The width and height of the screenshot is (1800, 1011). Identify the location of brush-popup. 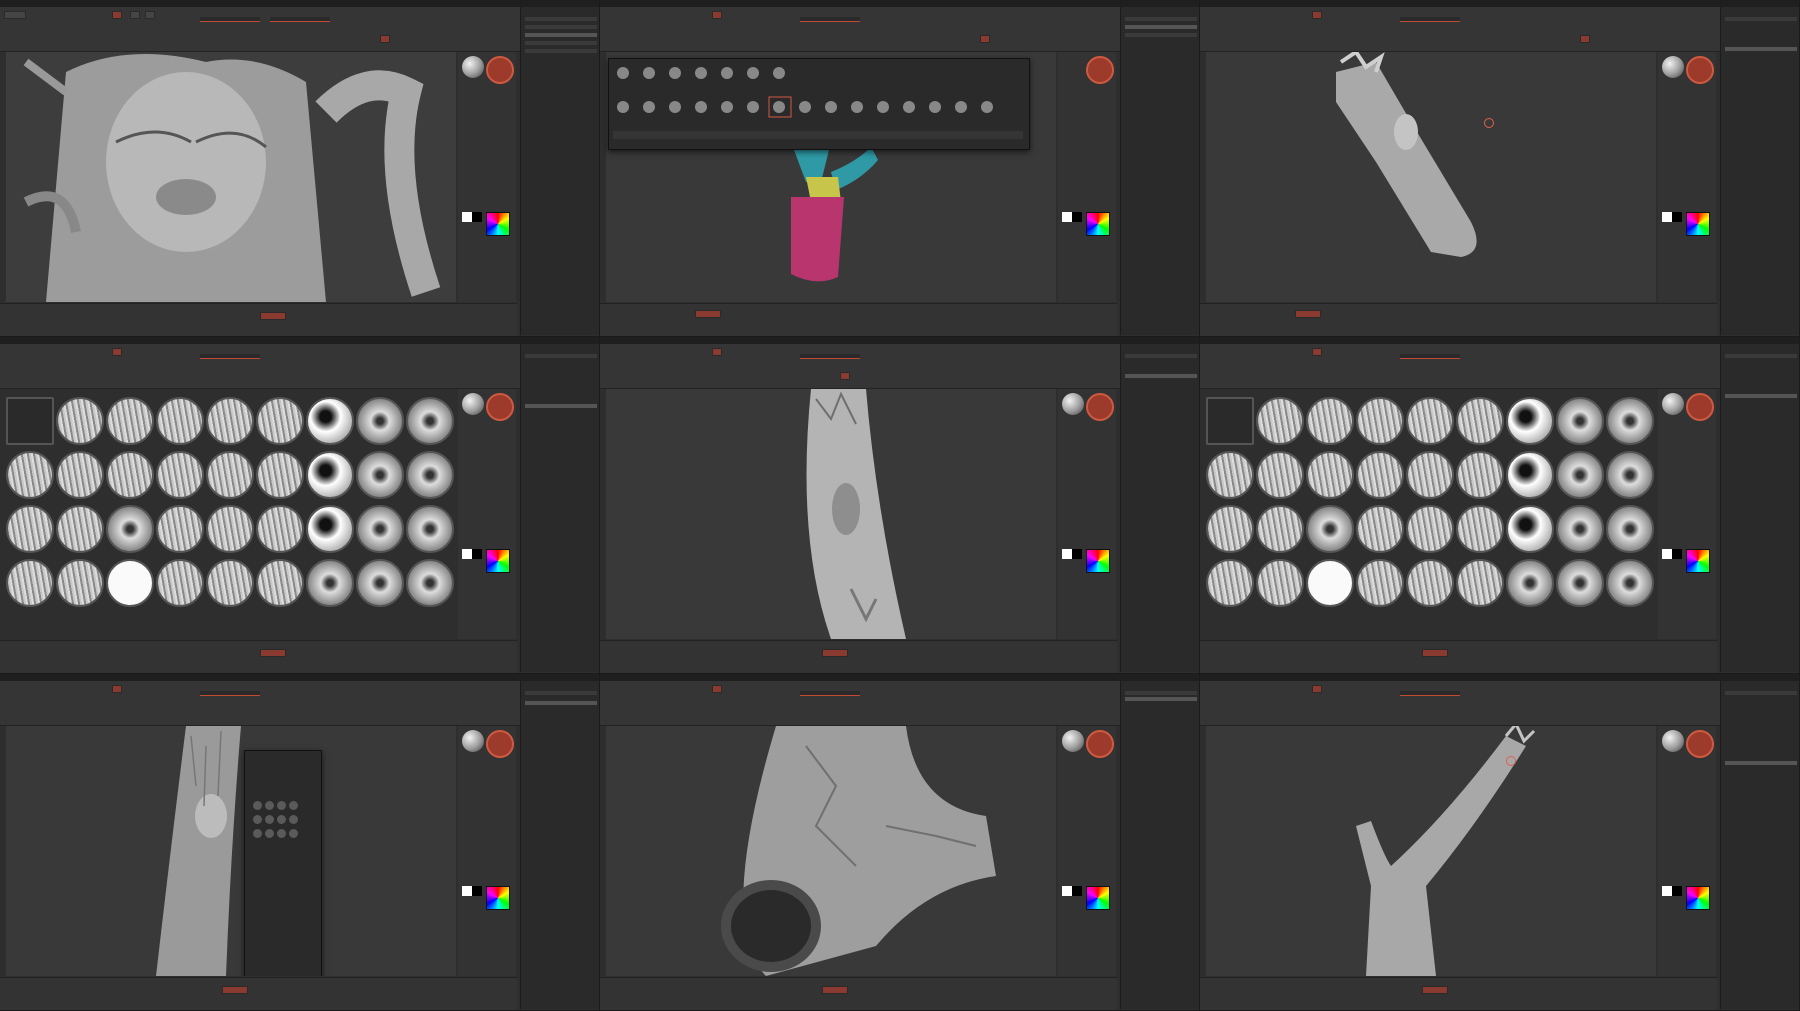
(819, 104).